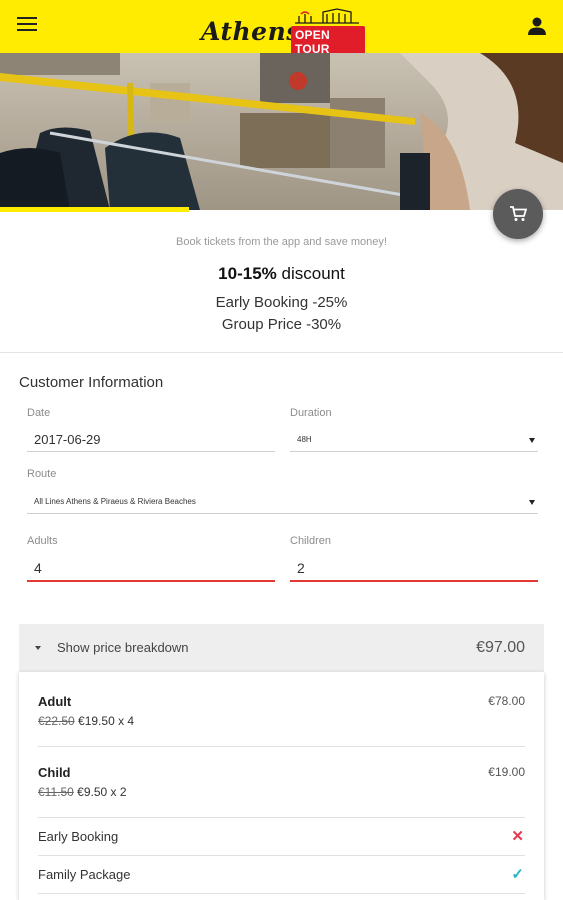 The height and width of the screenshot is (900, 563). I want to click on cross-icon: ✕, so click(517, 836).